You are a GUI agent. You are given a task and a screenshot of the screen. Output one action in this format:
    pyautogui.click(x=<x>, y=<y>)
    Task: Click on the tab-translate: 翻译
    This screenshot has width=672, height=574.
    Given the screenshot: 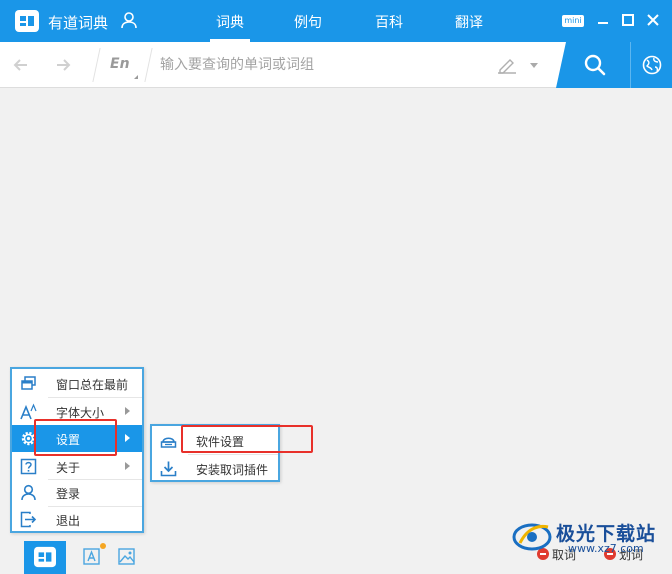 What is the action you would take?
    pyautogui.click(x=469, y=22)
    